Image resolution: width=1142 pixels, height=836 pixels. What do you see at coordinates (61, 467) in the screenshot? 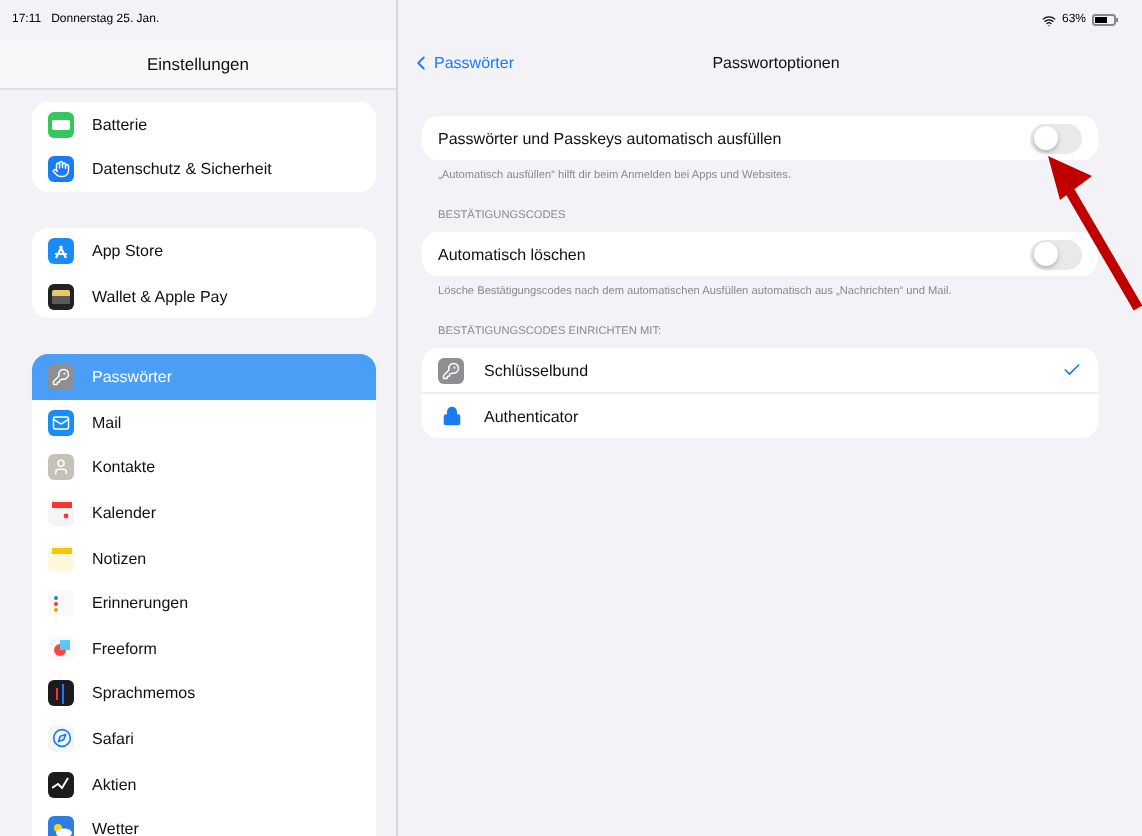
I see `person-icon` at bounding box center [61, 467].